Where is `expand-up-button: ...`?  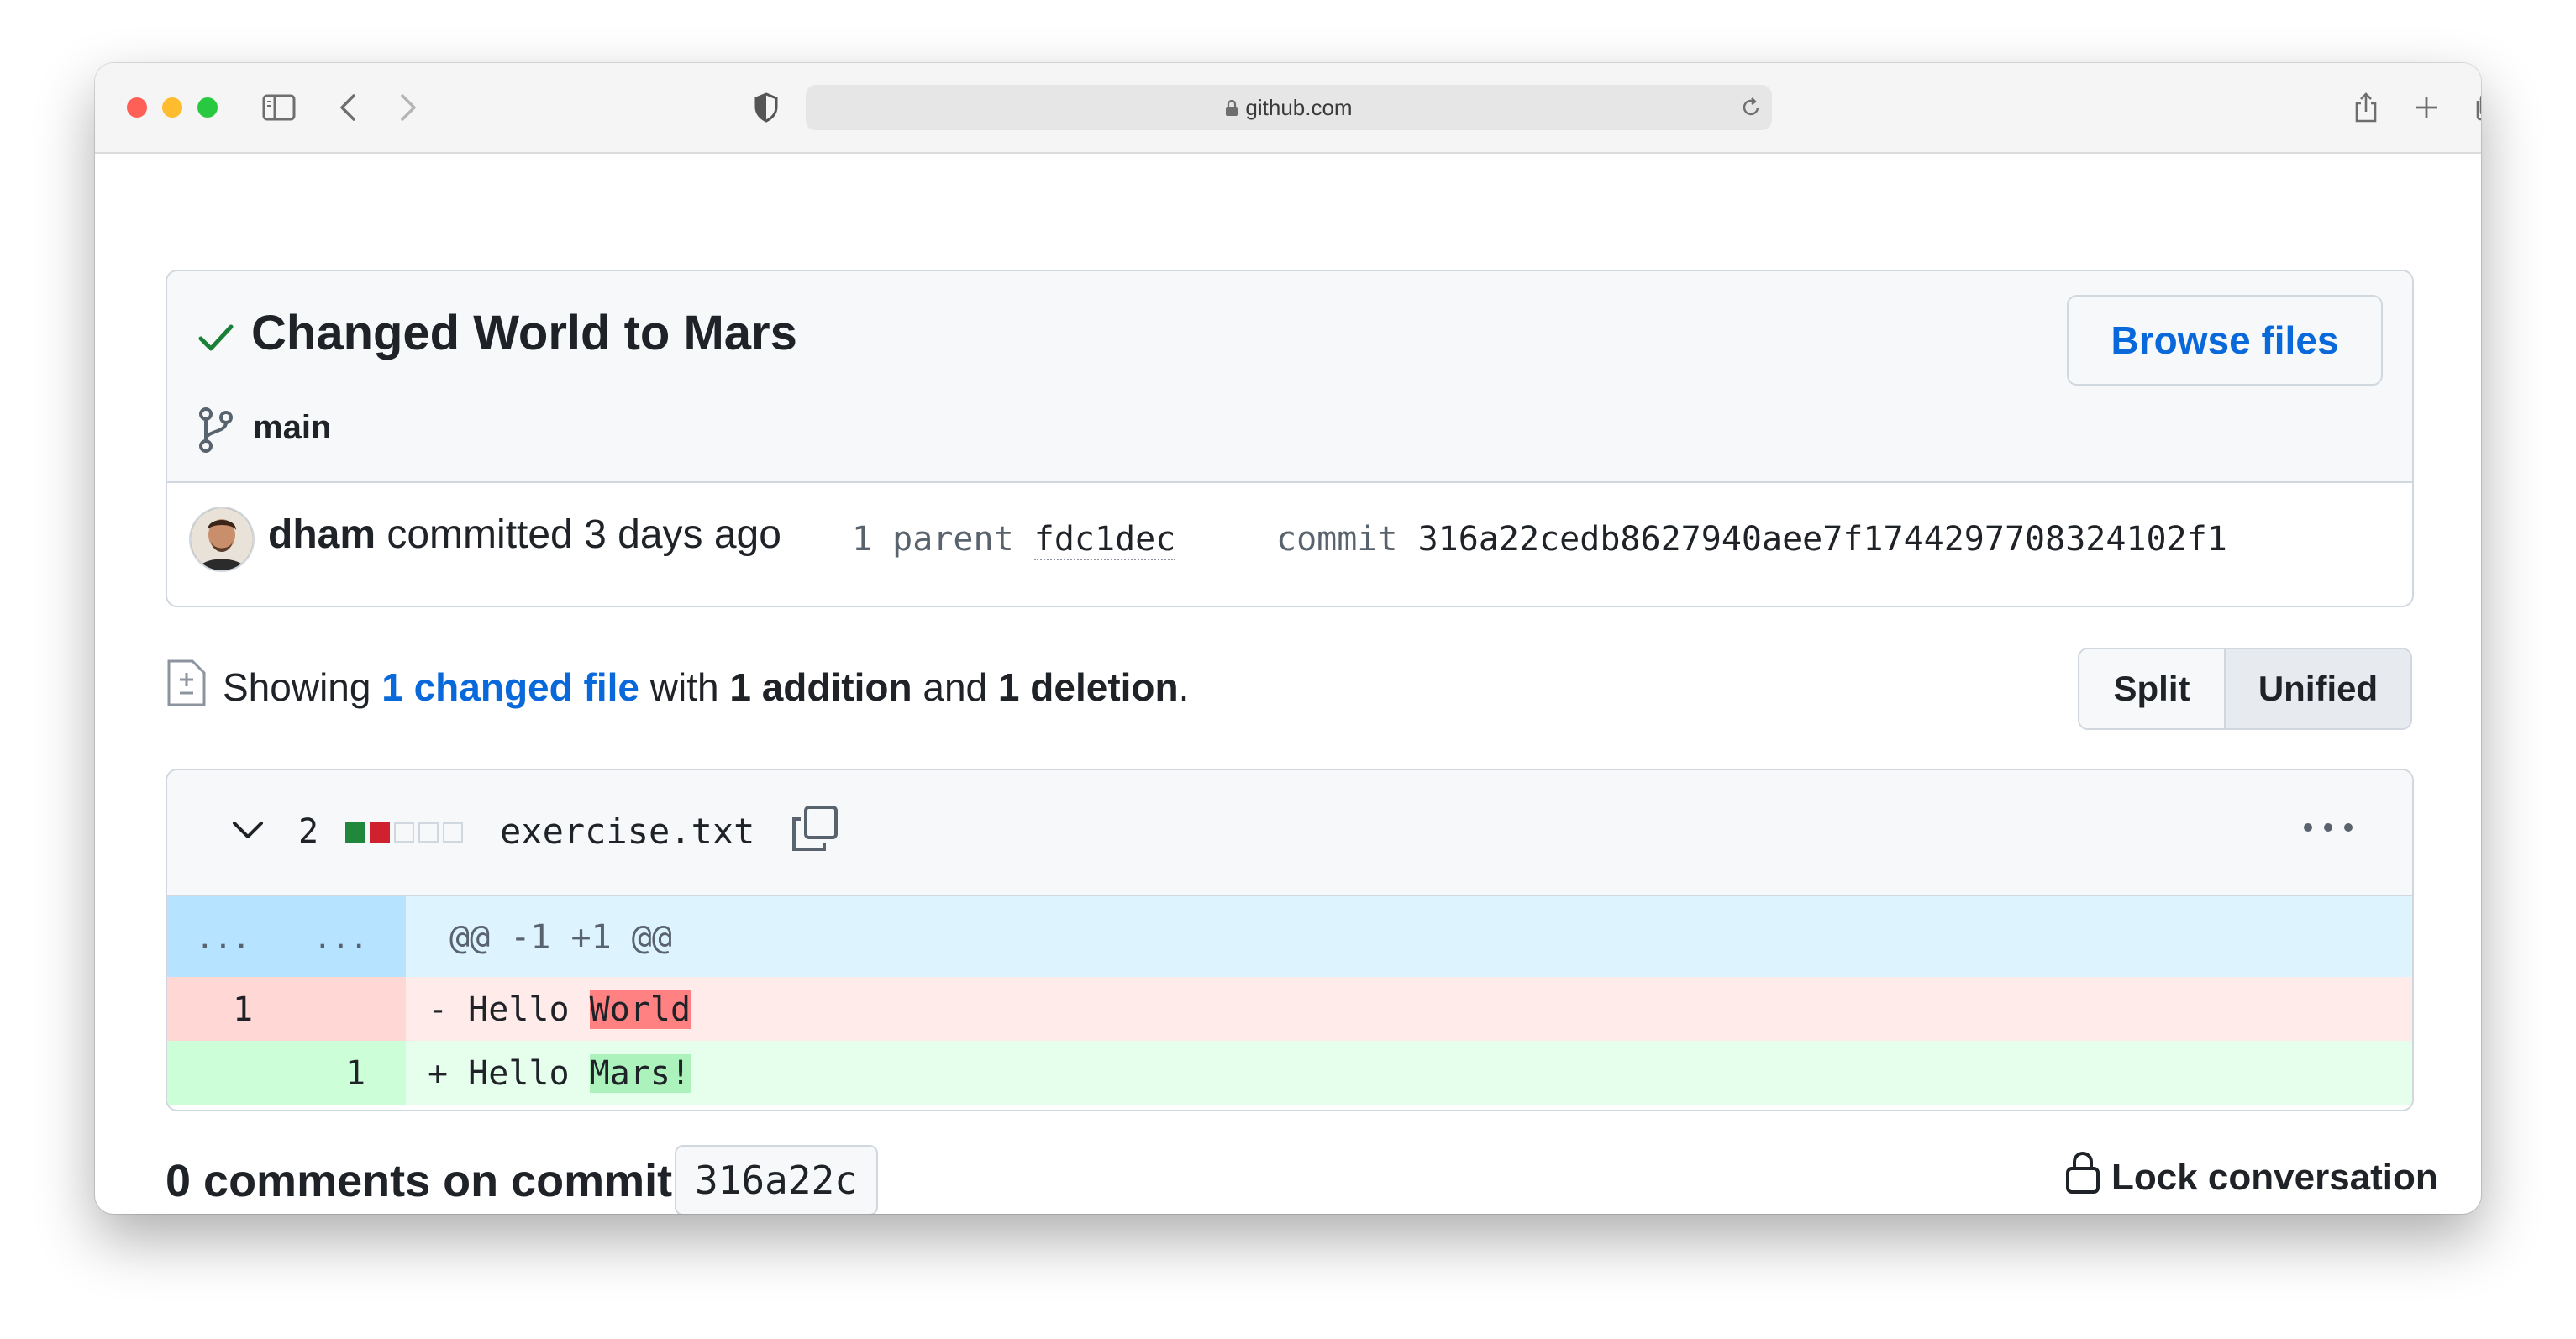 expand-up-button: ... is located at coordinates (223, 939).